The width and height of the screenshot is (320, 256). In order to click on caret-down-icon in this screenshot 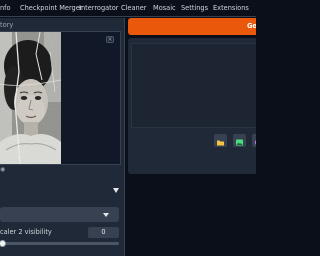, I will do `click(116, 190)`.